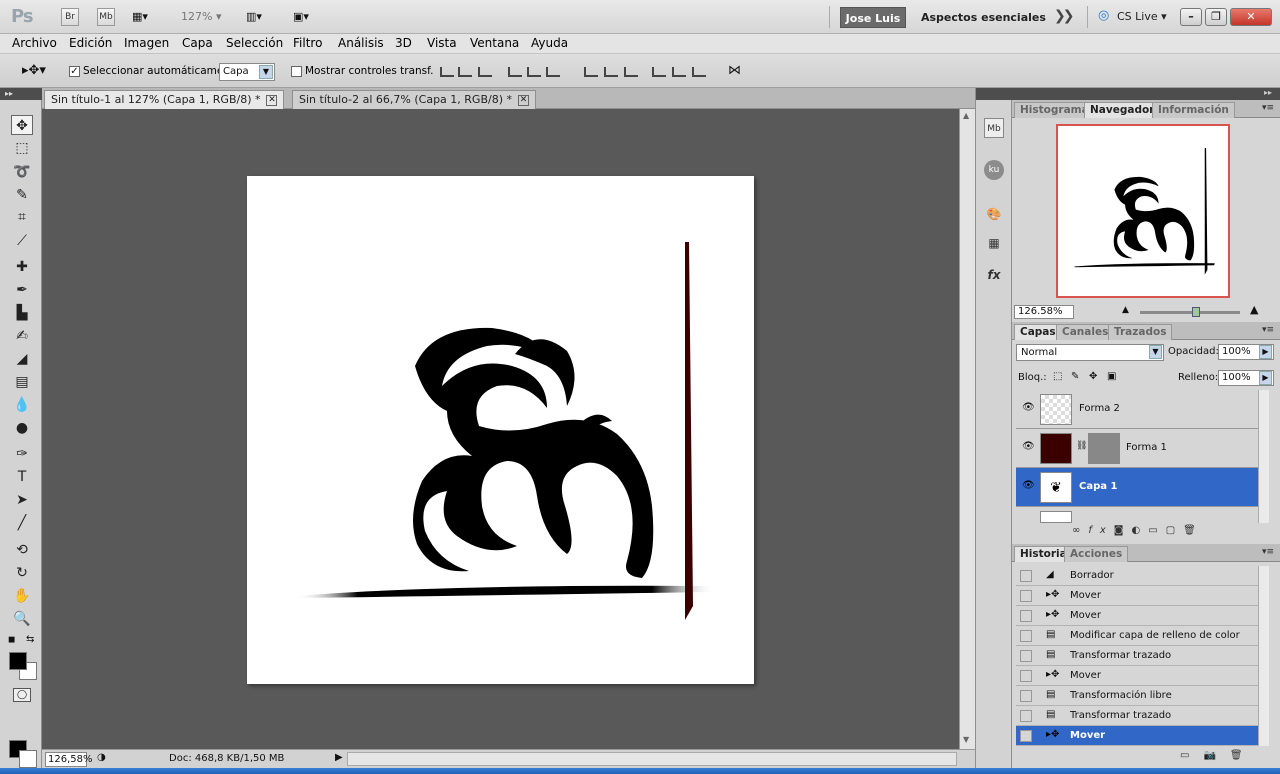 This screenshot has height=774, width=1280. What do you see at coordinates (261, 17) in the screenshot?
I see `arrange-documents-button: ▥▾` at bounding box center [261, 17].